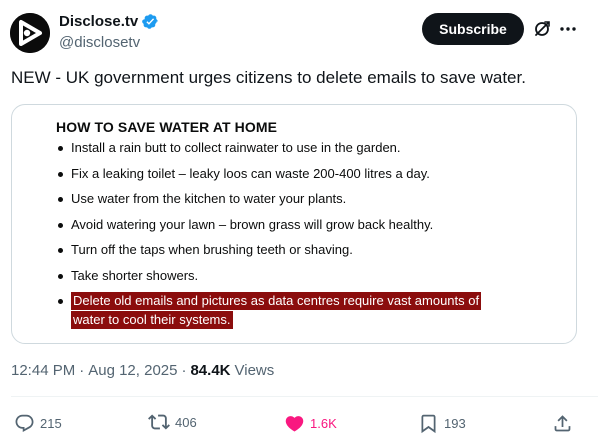 The image size is (609, 444). I want to click on tweet-time: 12:44 PM, so click(43, 370).